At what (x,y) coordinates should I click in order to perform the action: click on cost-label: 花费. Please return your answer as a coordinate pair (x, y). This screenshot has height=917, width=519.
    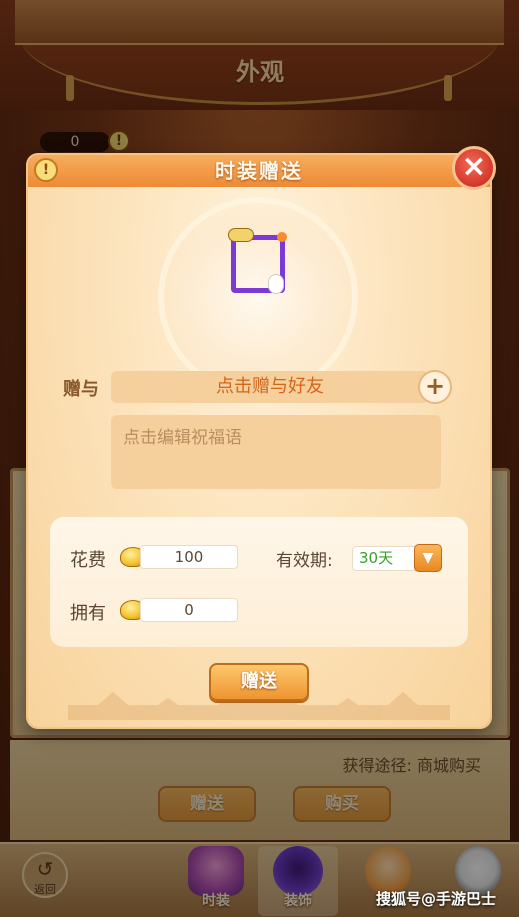
    Looking at the image, I should click on (88, 560).